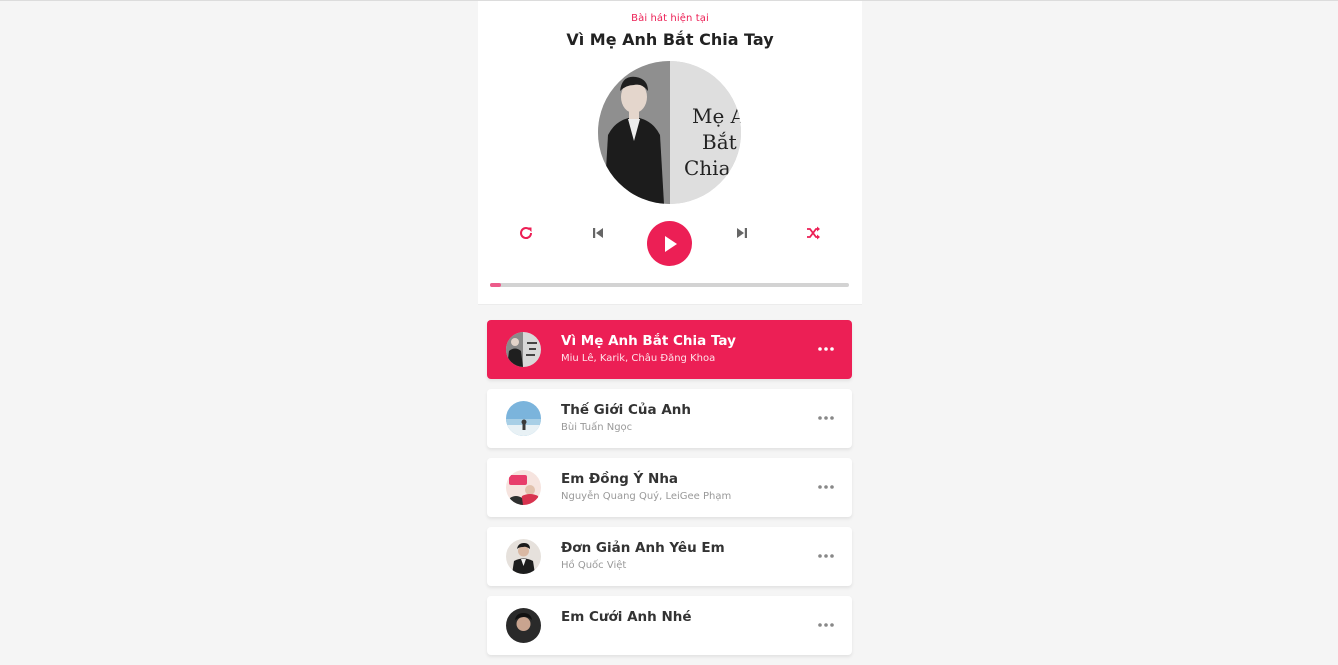 This screenshot has height=665, width=1338. I want to click on song-singer: Bùi Tuấn Ngọc, so click(597, 427).